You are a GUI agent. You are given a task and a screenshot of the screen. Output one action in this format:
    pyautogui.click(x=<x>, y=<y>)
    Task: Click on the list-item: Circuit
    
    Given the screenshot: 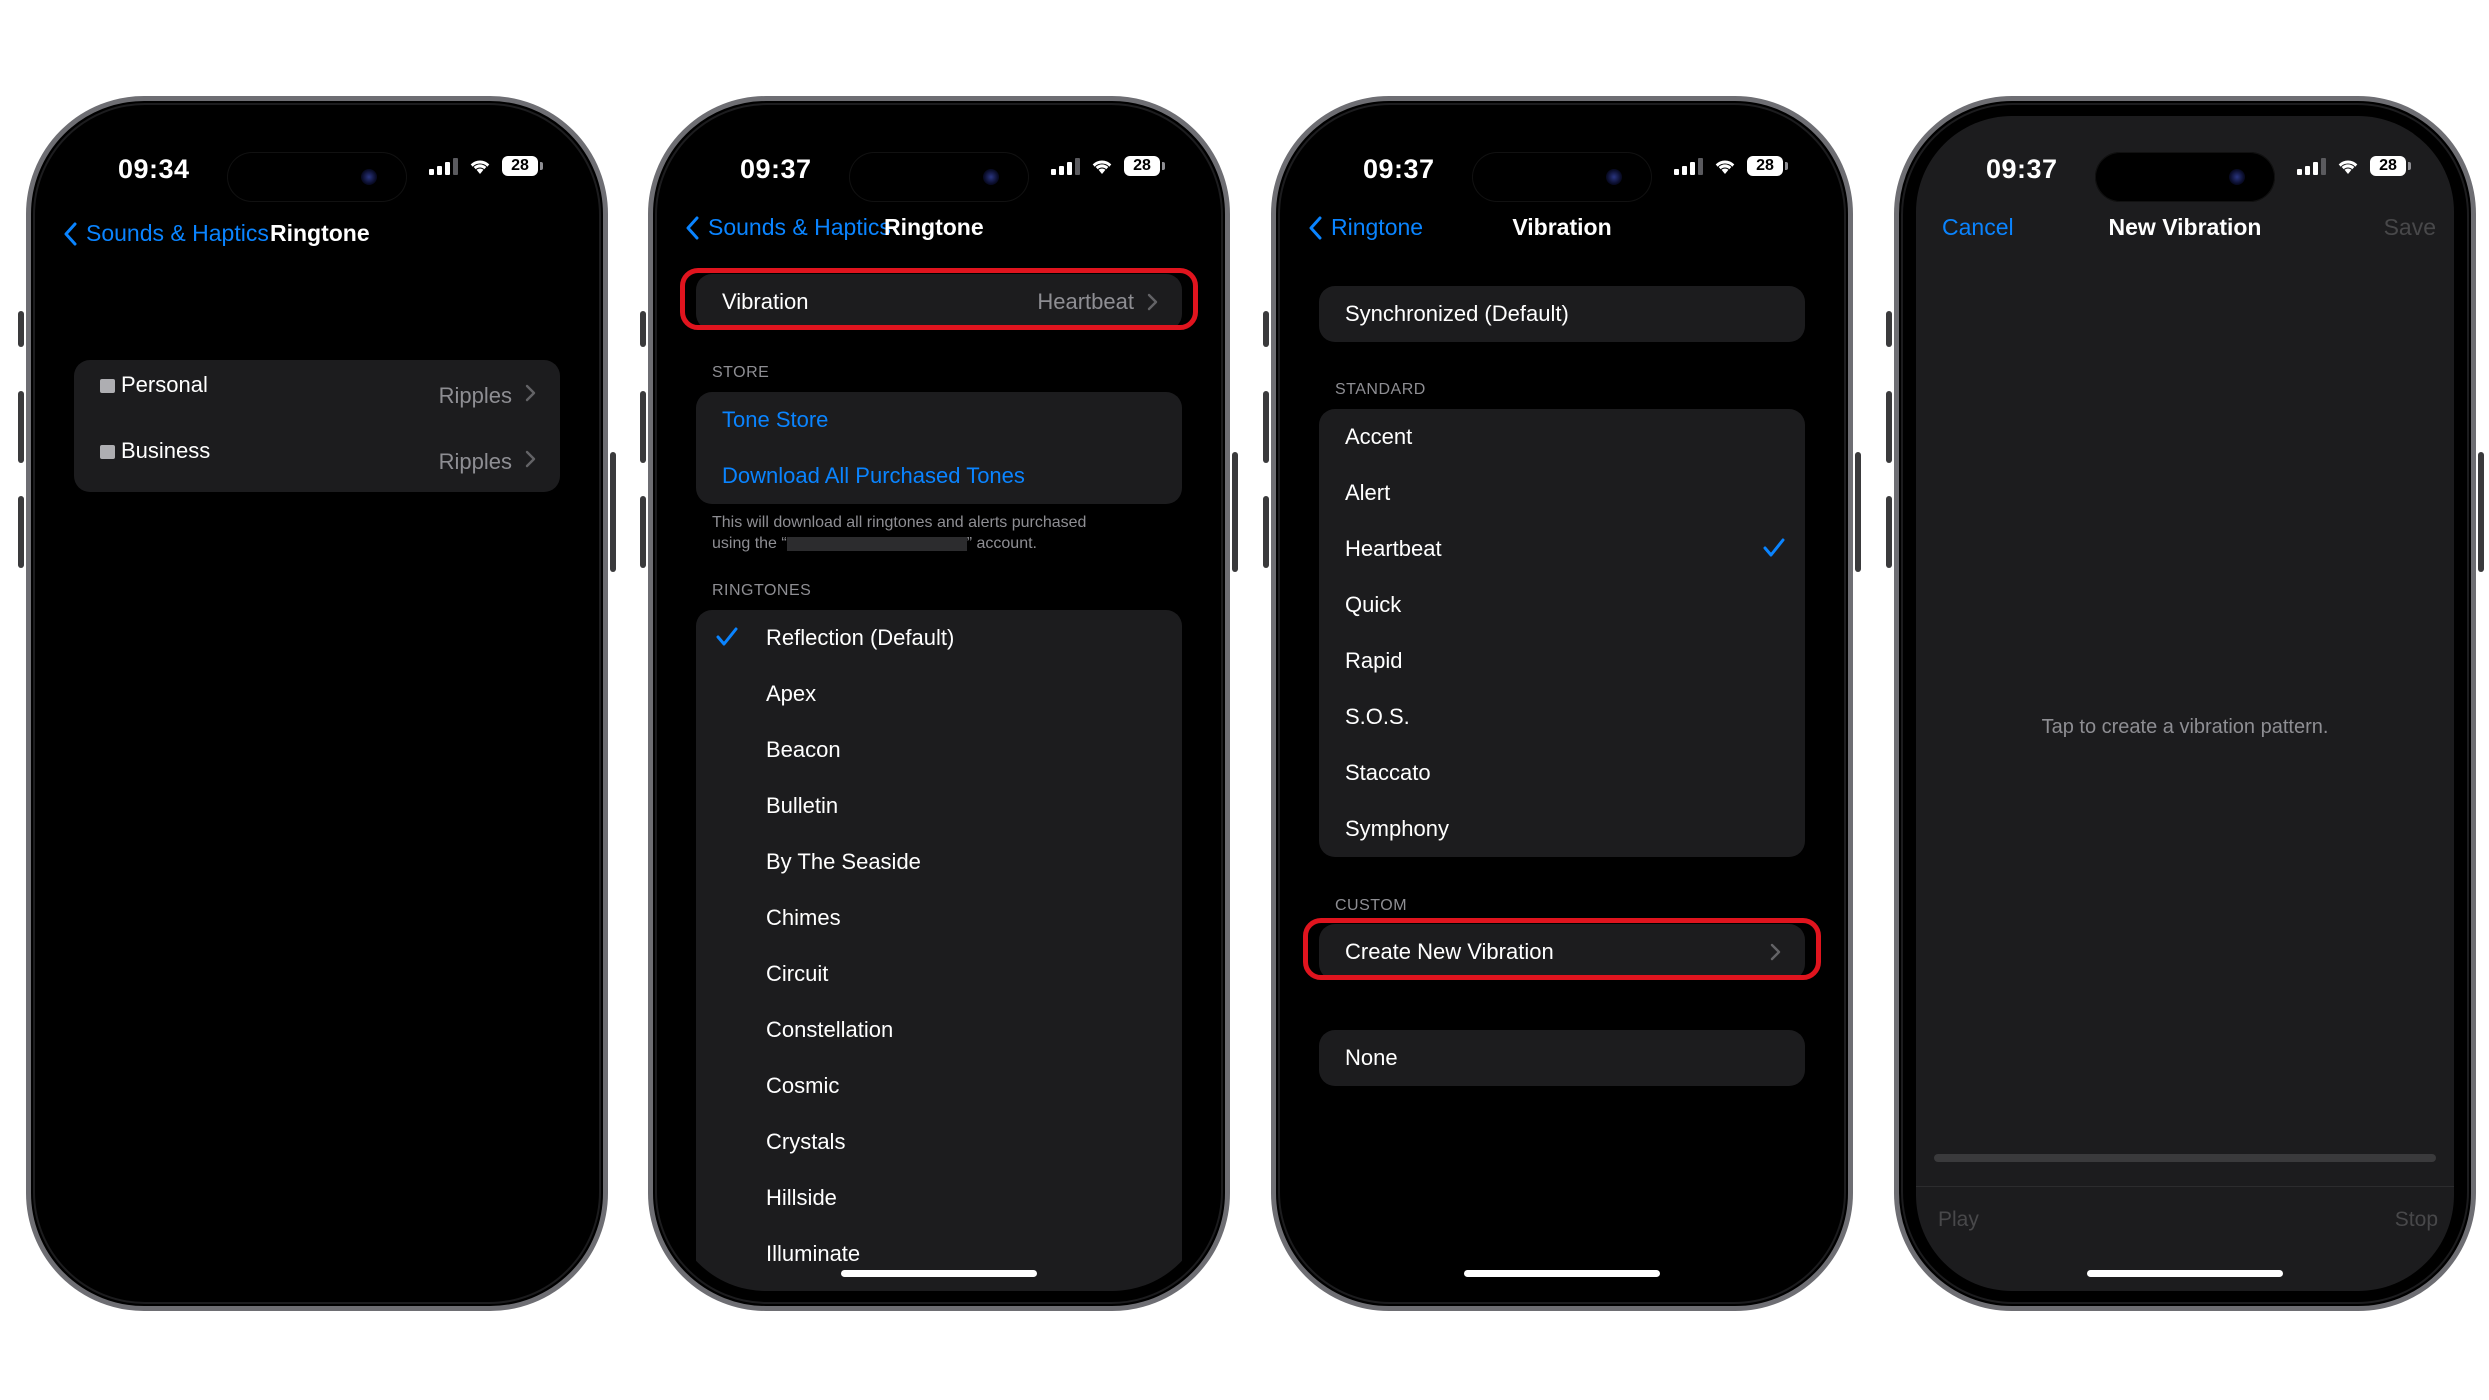 What is the action you would take?
    pyautogui.click(x=939, y=974)
    